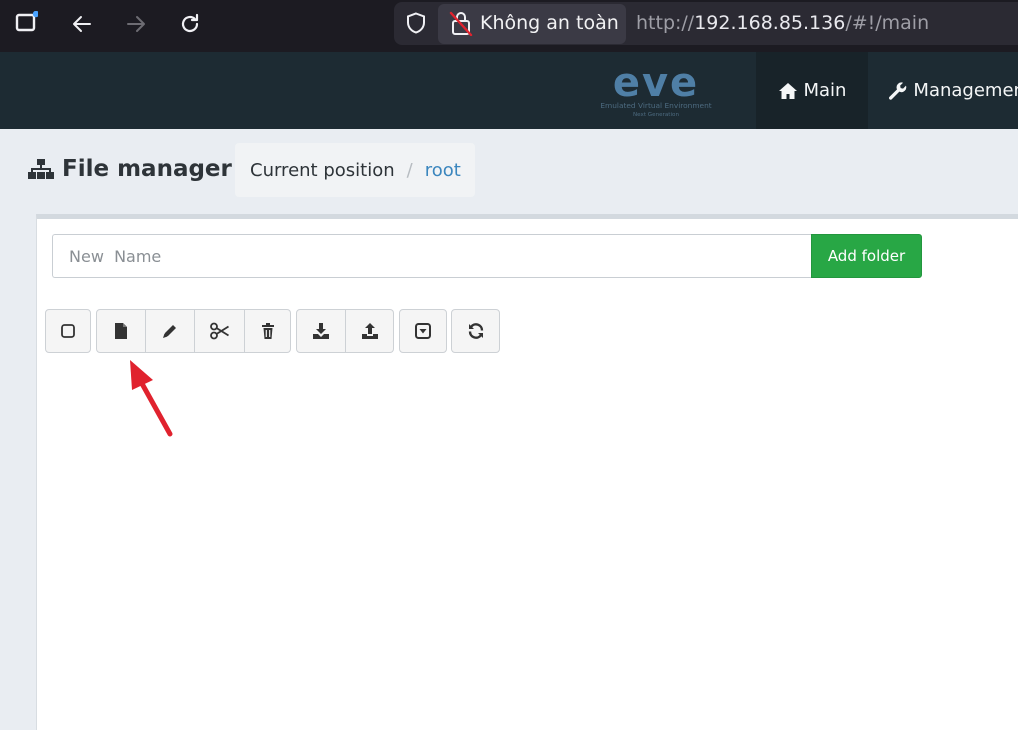 The image size is (1018, 730). What do you see at coordinates (965, 90) in the screenshot?
I see `nav-management-label: Management` at bounding box center [965, 90].